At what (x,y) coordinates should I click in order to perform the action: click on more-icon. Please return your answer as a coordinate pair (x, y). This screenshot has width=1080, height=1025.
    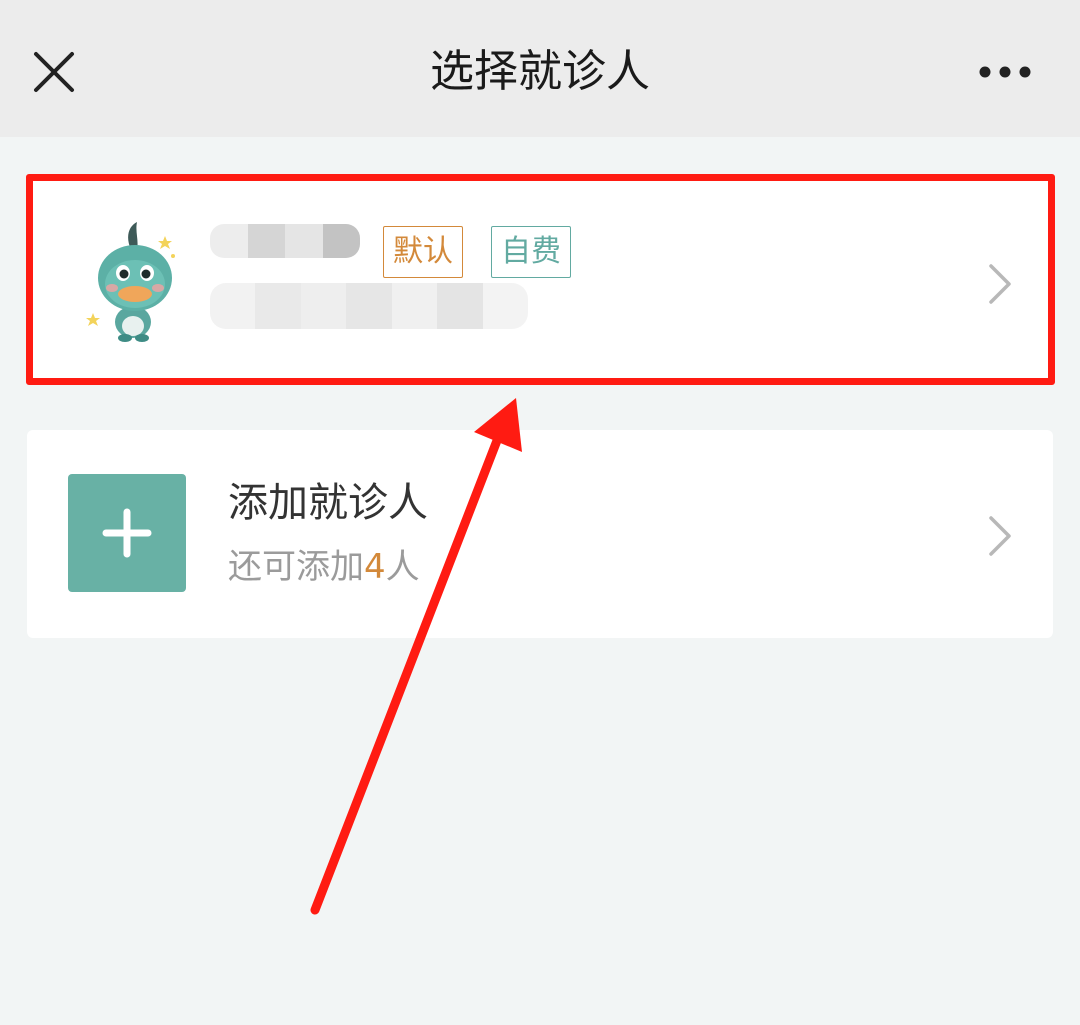
    Looking at the image, I should click on (1005, 72).